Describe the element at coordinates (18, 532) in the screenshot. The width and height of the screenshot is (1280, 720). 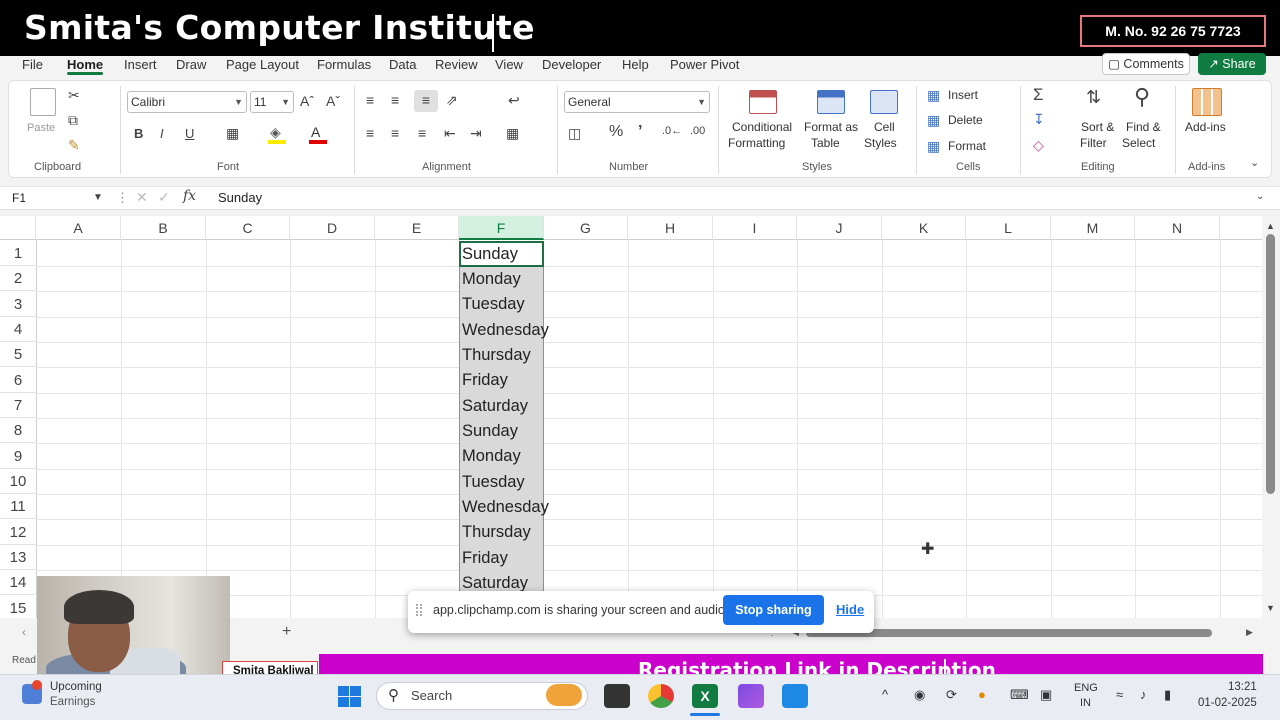
I see `row-header: 12` at that location.